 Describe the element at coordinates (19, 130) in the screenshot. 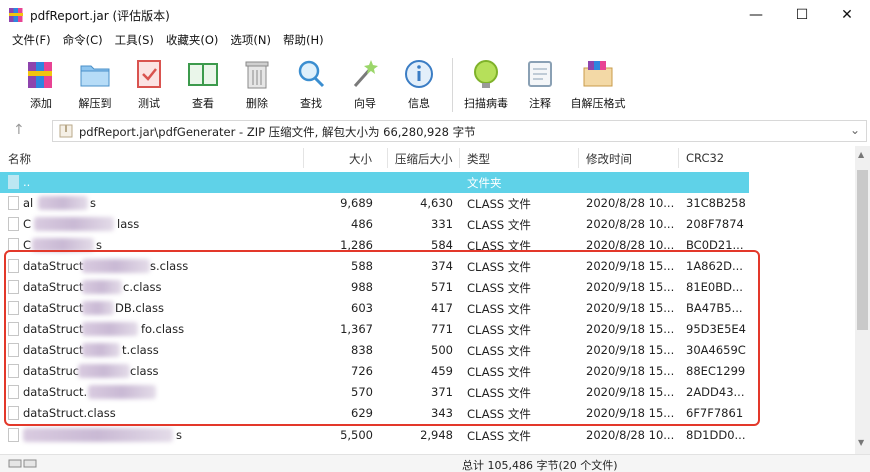

I see `up-arrow-icon: ↑` at that location.